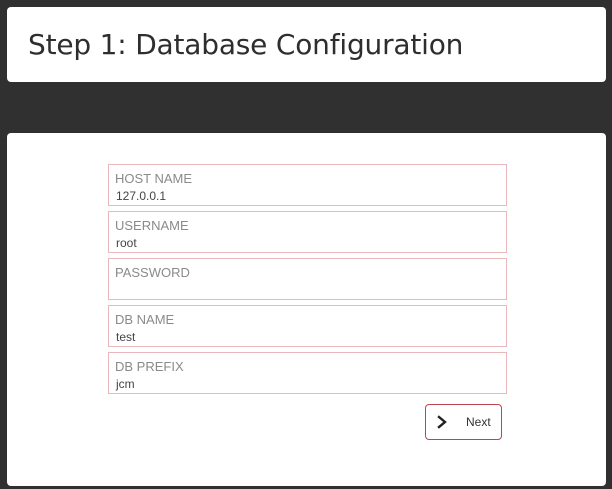 This screenshot has height=489, width=612. Describe the element at coordinates (152, 272) in the screenshot. I see `password-label: PASSWORD` at that location.